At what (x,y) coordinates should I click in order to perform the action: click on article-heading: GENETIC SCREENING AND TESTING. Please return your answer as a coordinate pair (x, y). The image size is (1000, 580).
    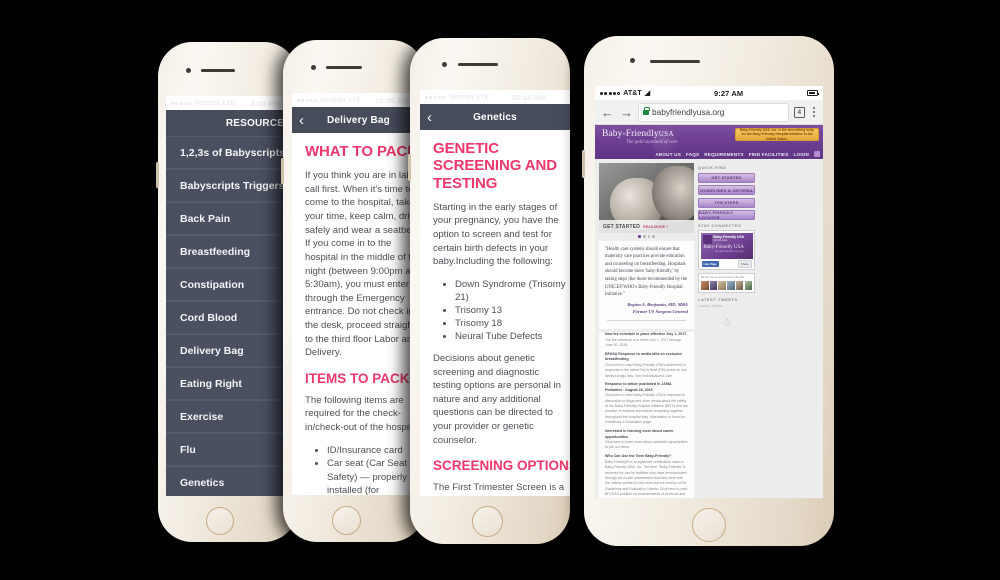
    Looking at the image, I should click on (495, 166).